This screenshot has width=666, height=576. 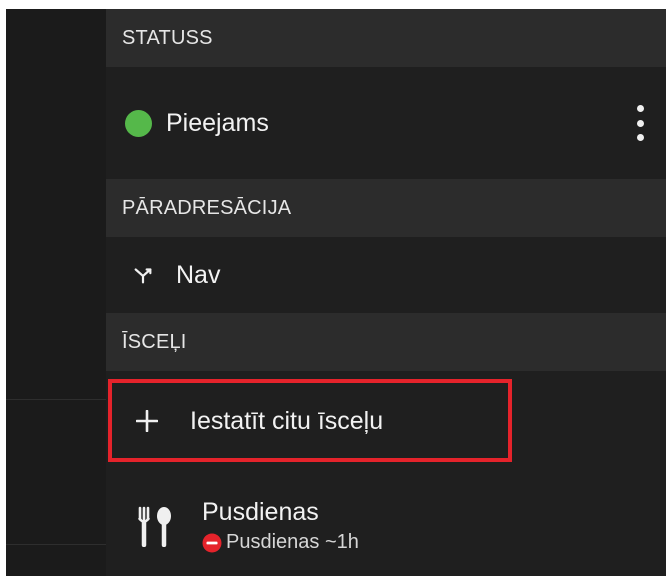 I want to click on shortcut-subtitle-row: Pusdienas ~1h, so click(x=280, y=542).